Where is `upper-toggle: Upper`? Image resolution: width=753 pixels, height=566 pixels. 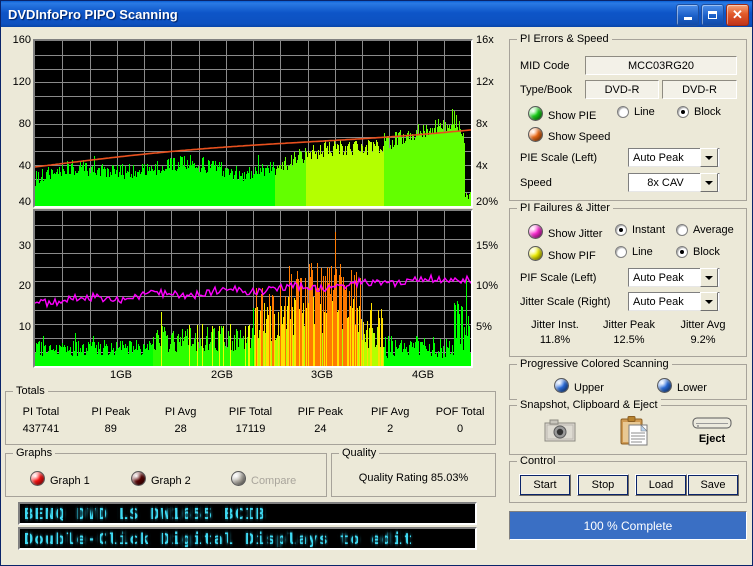
upper-toggle: Upper is located at coordinates (579, 386).